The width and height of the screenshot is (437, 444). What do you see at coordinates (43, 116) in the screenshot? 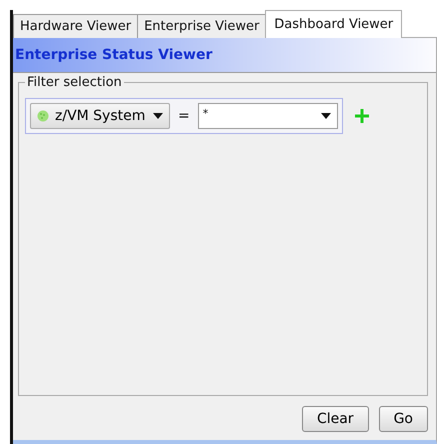
I see `globe-icon` at bounding box center [43, 116].